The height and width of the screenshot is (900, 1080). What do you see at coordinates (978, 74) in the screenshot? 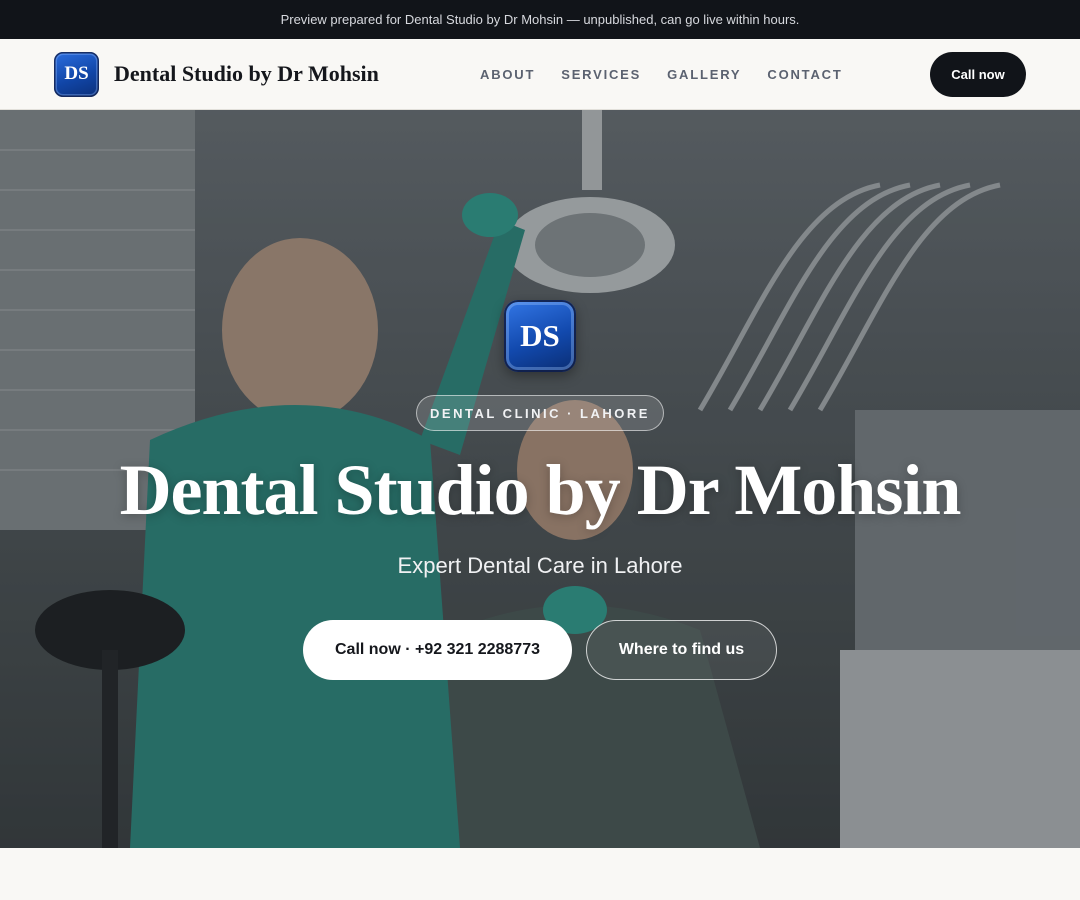
I see `header-call-button: Call now` at bounding box center [978, 74].